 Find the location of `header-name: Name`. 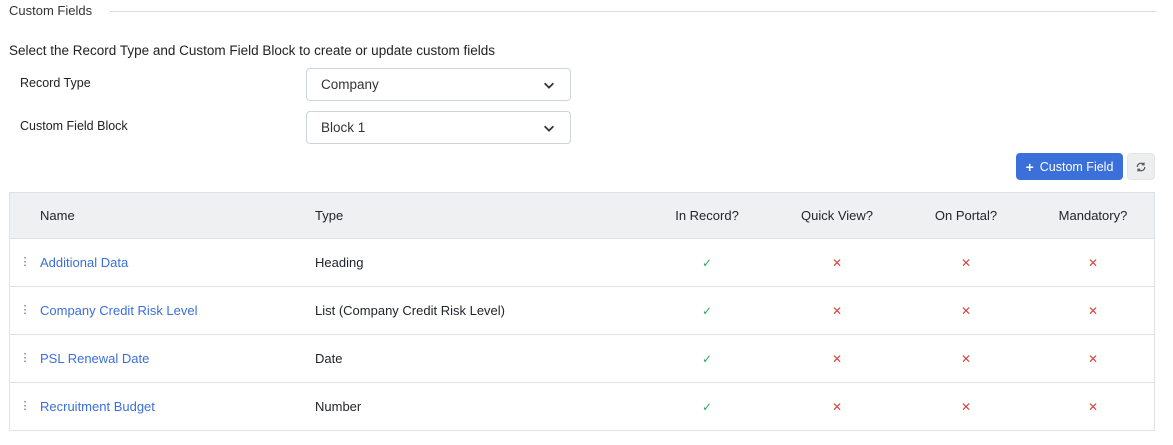

header-name: Name is located at coordinates (57, 215).